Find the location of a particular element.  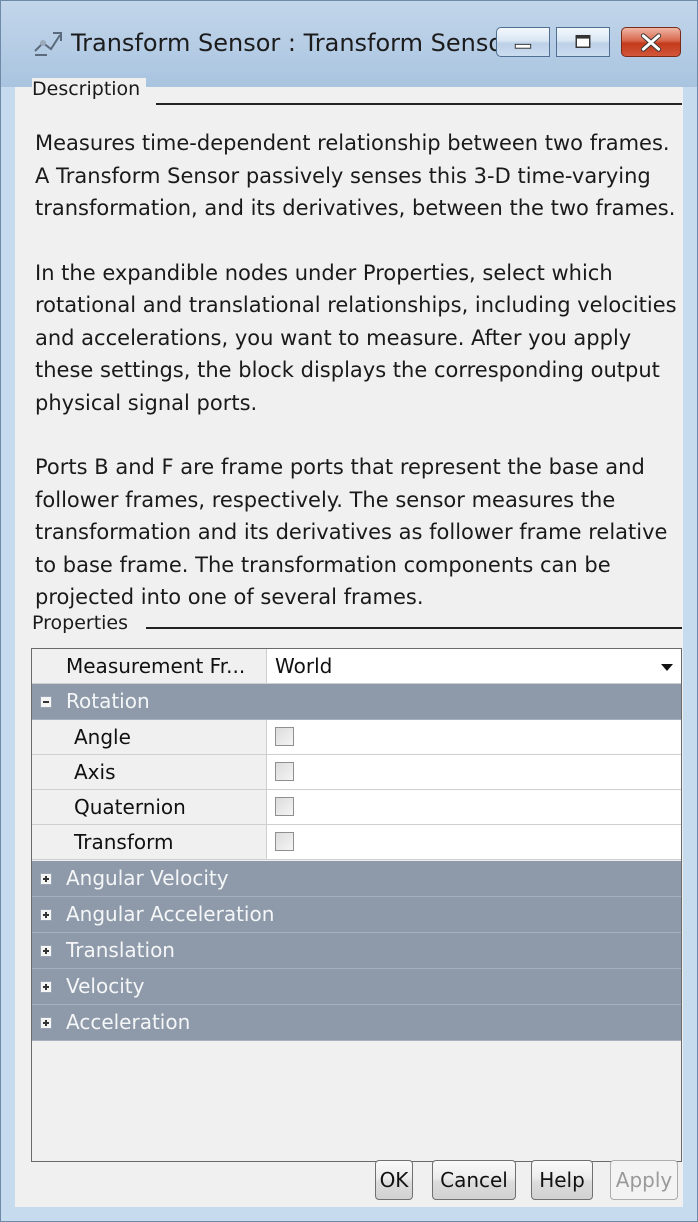

quaternion-checkbox is located at coordinates (284, 806).